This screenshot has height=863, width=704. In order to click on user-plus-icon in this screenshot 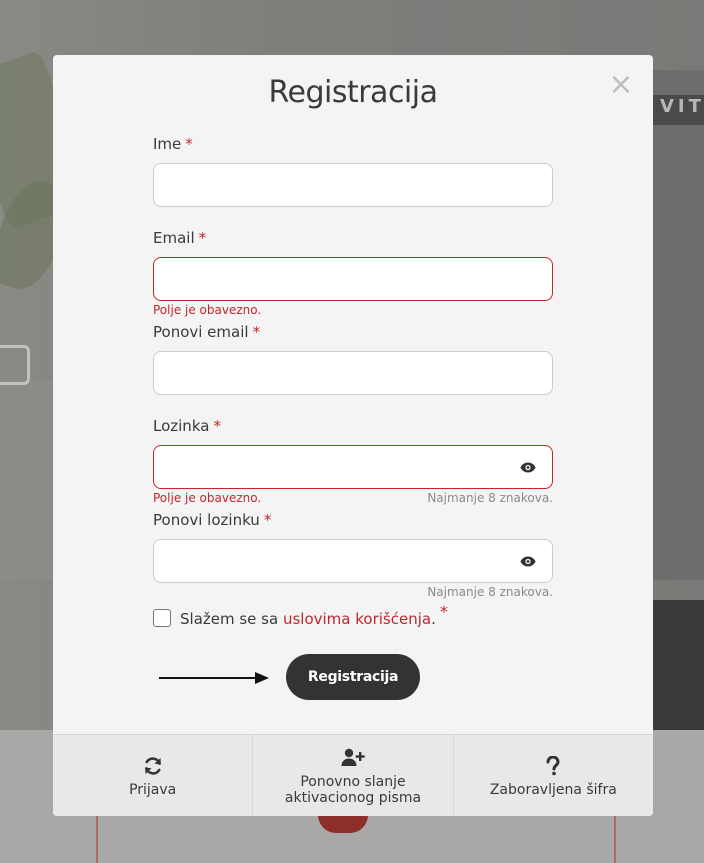, I will do `click(353, 758)`.